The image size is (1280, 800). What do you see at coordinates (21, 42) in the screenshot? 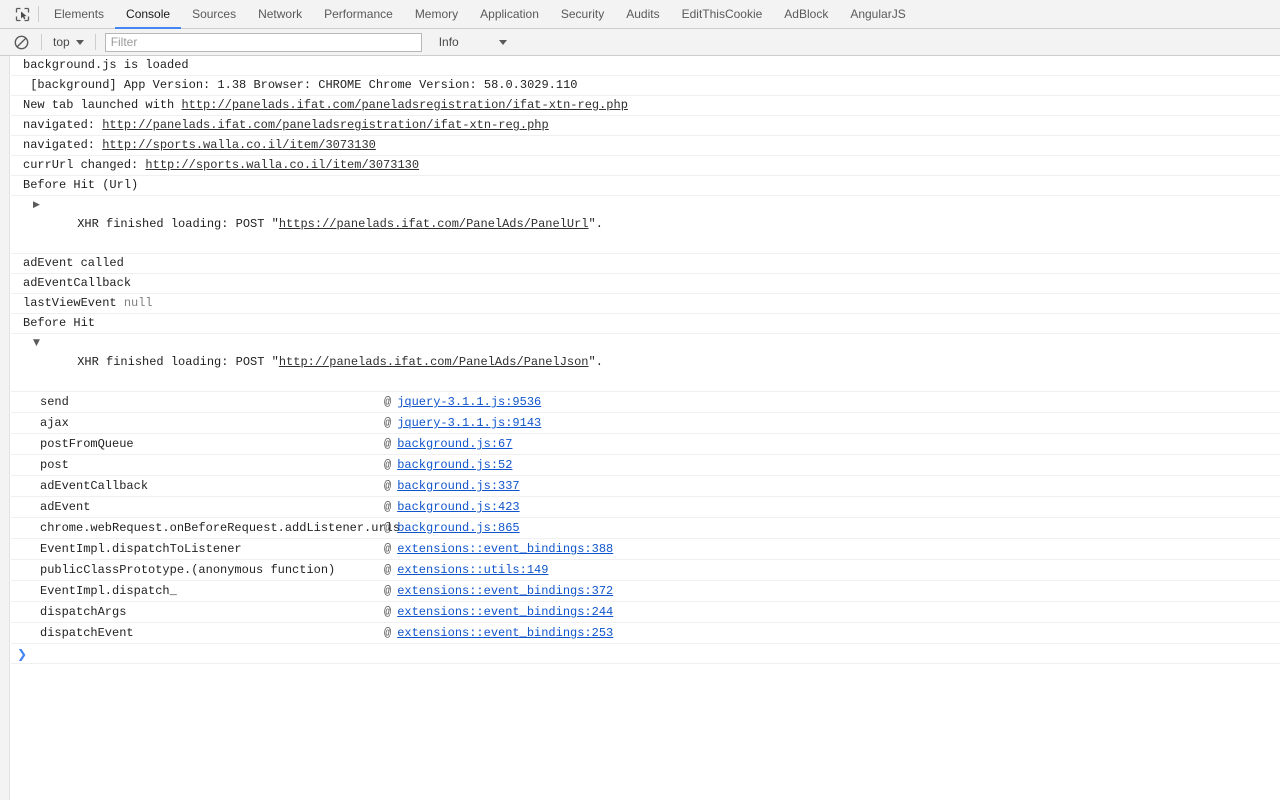
I see `clear-console-icon` at bounding box center [21, 42].